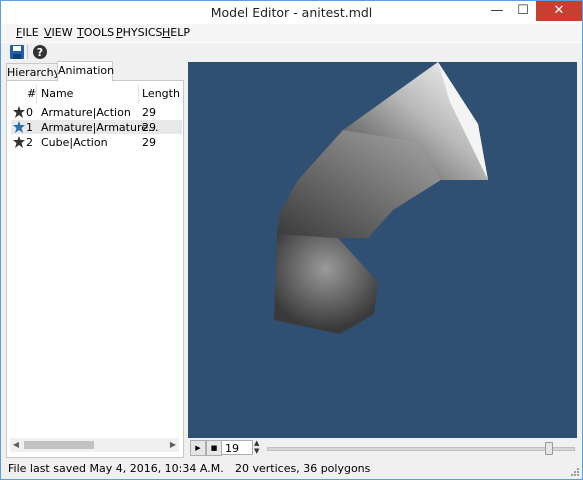 This screenshot has height=480, width=583. What do you see at coordinates (86, 112) in the screenshot?
I see `row-name: Armature|Action` at bounding box center [86, 112].